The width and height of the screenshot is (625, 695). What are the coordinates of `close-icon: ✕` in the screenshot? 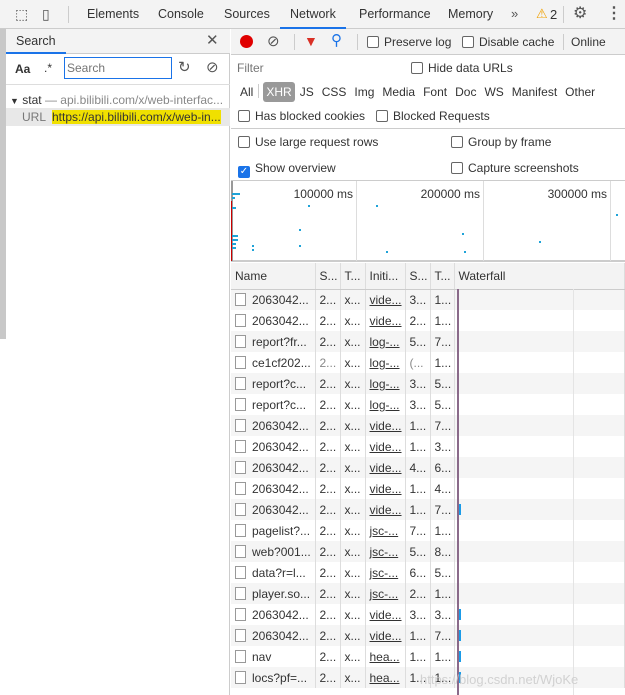 It's located at (212, 40).